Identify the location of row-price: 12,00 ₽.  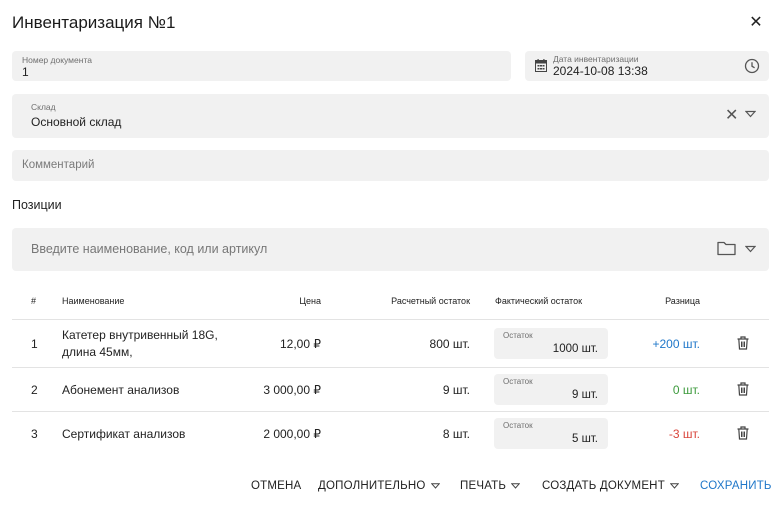
(300, 344).